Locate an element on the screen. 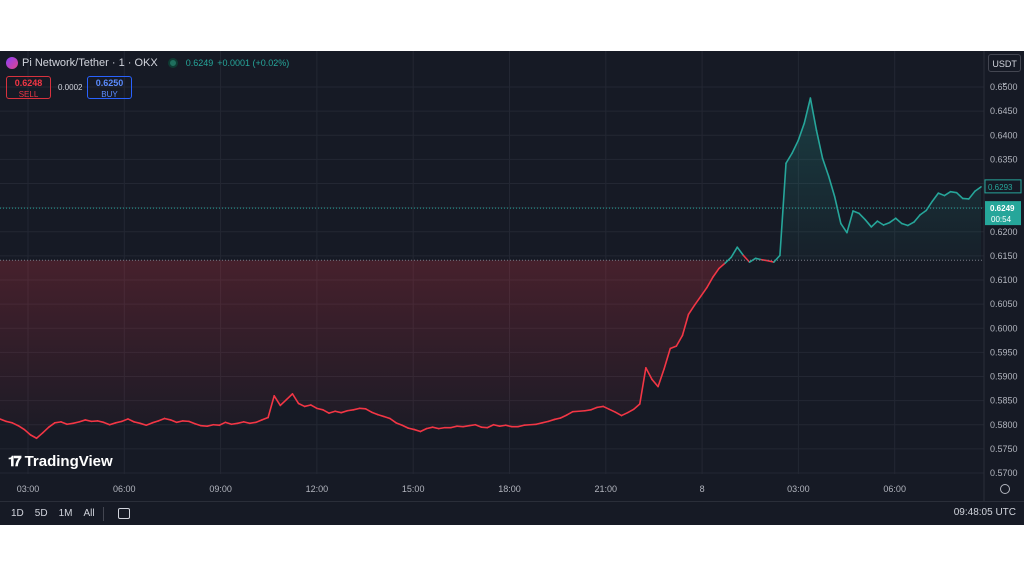 This screenshot has height=576, width=1024. y-tick-label: 0.5950 is located at coordinates (1004, 352).